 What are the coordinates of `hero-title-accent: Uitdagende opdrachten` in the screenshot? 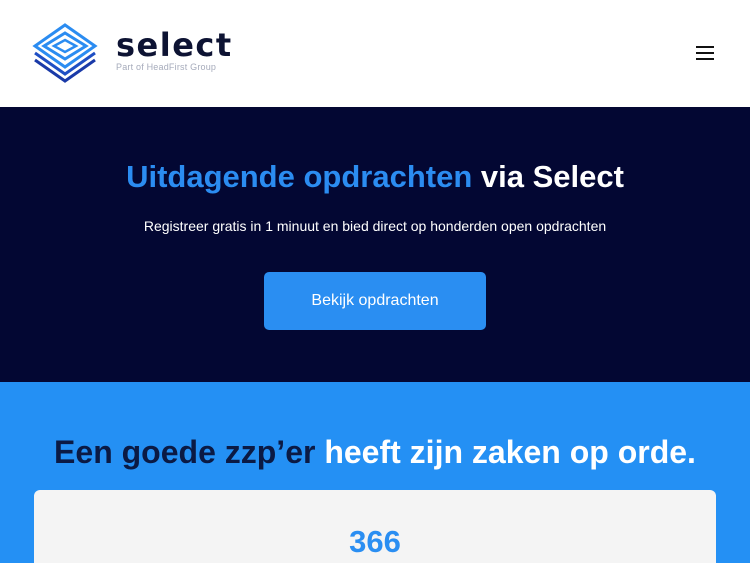 It's located at (299, 176).